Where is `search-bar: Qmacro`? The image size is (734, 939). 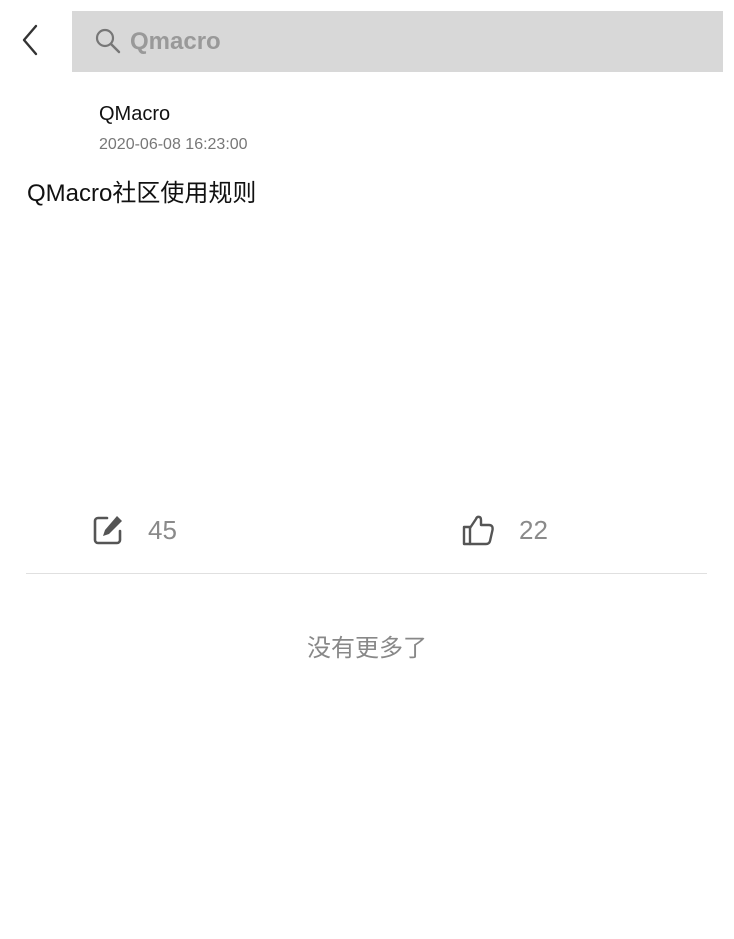
search-bar: Qmacro is located at coordinates (397, 41).